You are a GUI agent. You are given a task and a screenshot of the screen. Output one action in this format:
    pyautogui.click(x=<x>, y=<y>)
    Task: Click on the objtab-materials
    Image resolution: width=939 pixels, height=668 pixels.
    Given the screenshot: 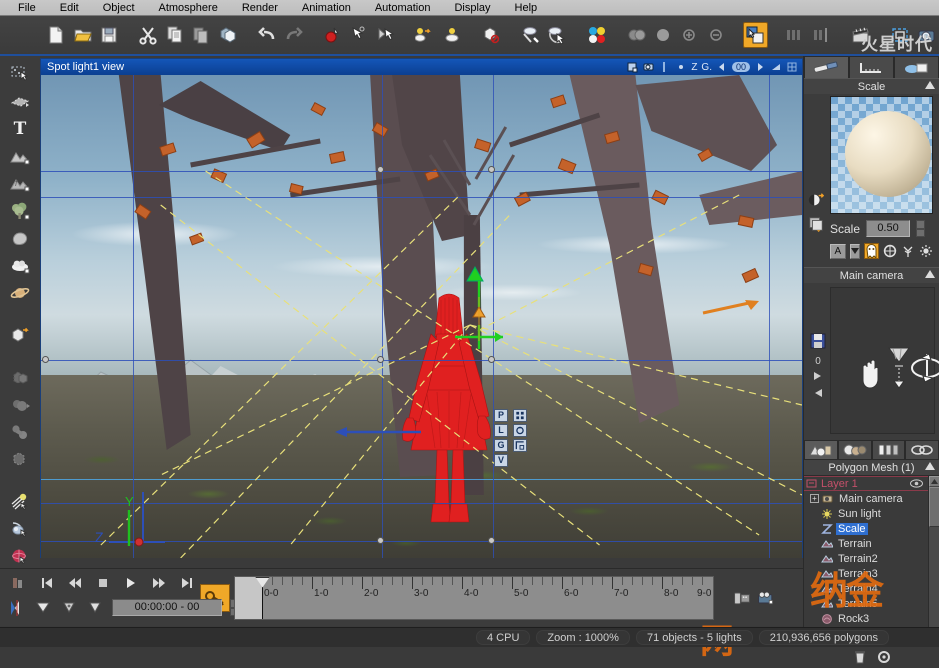 What is the action you would take?
    pyautogui.click(x=821, y=450)
    